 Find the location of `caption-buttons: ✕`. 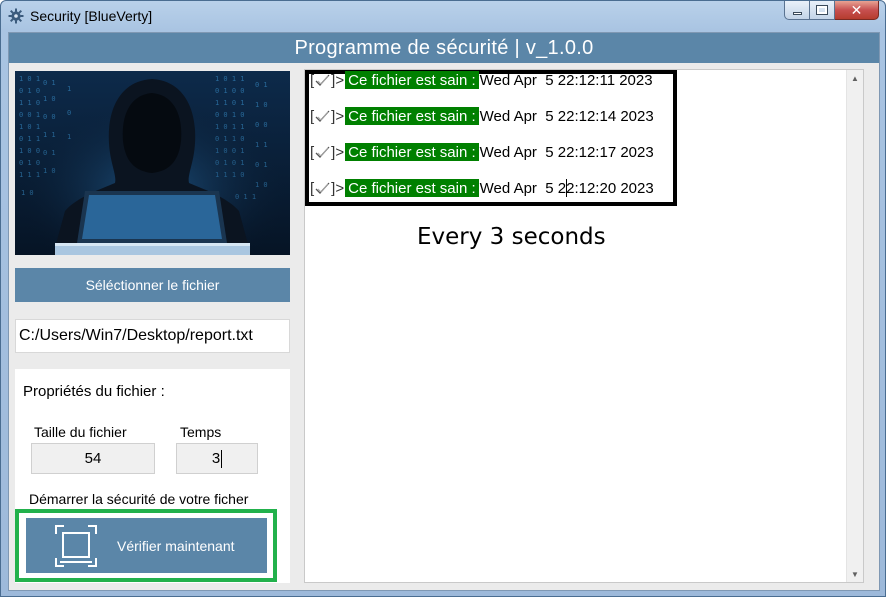

caption-buttons: ✕ is located at coordinates (831, 11).